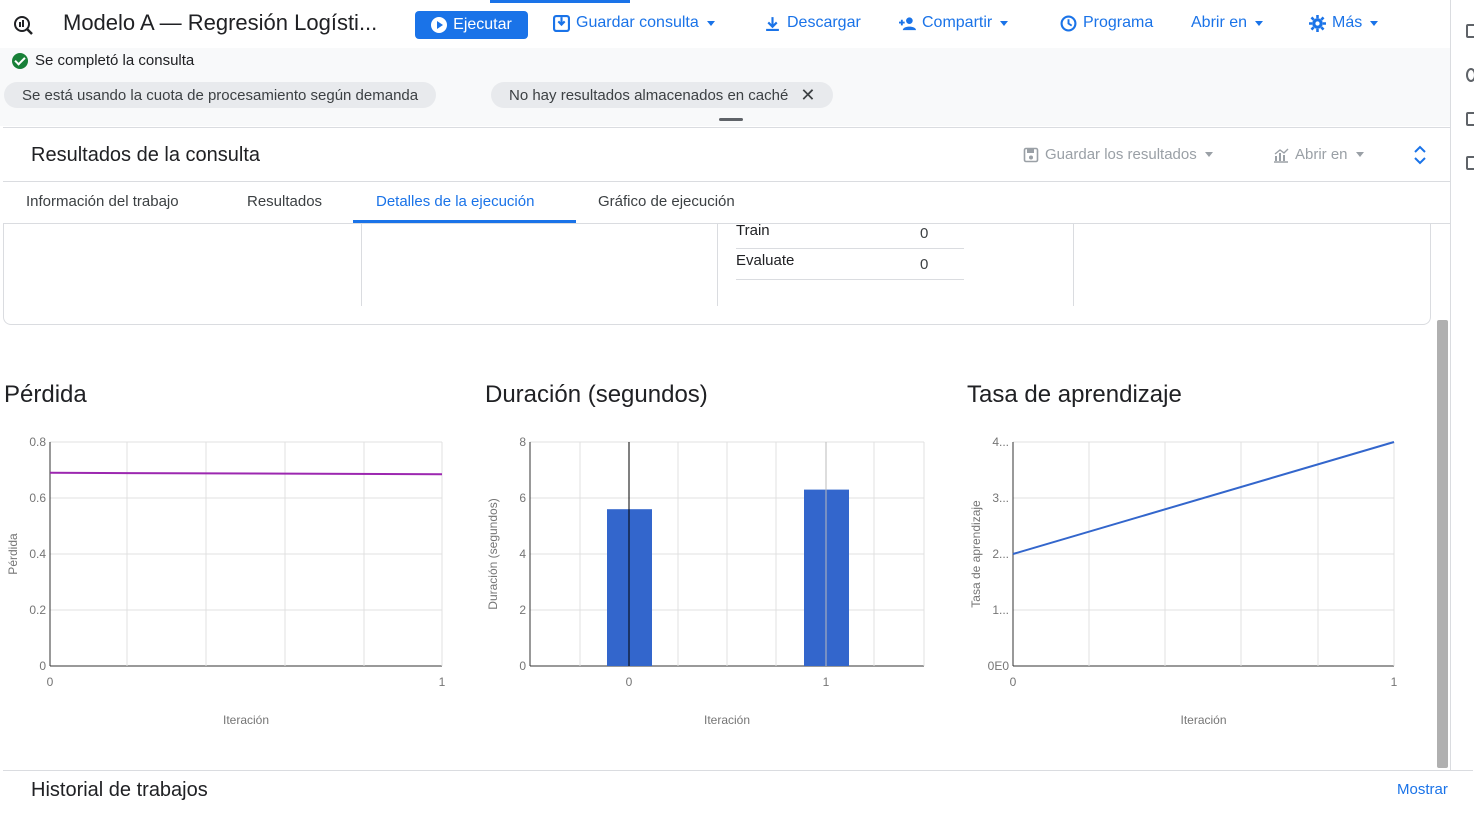 This screenshot has width=1474, height=813. I want to click on check-circle-icon, so click(20, 60).